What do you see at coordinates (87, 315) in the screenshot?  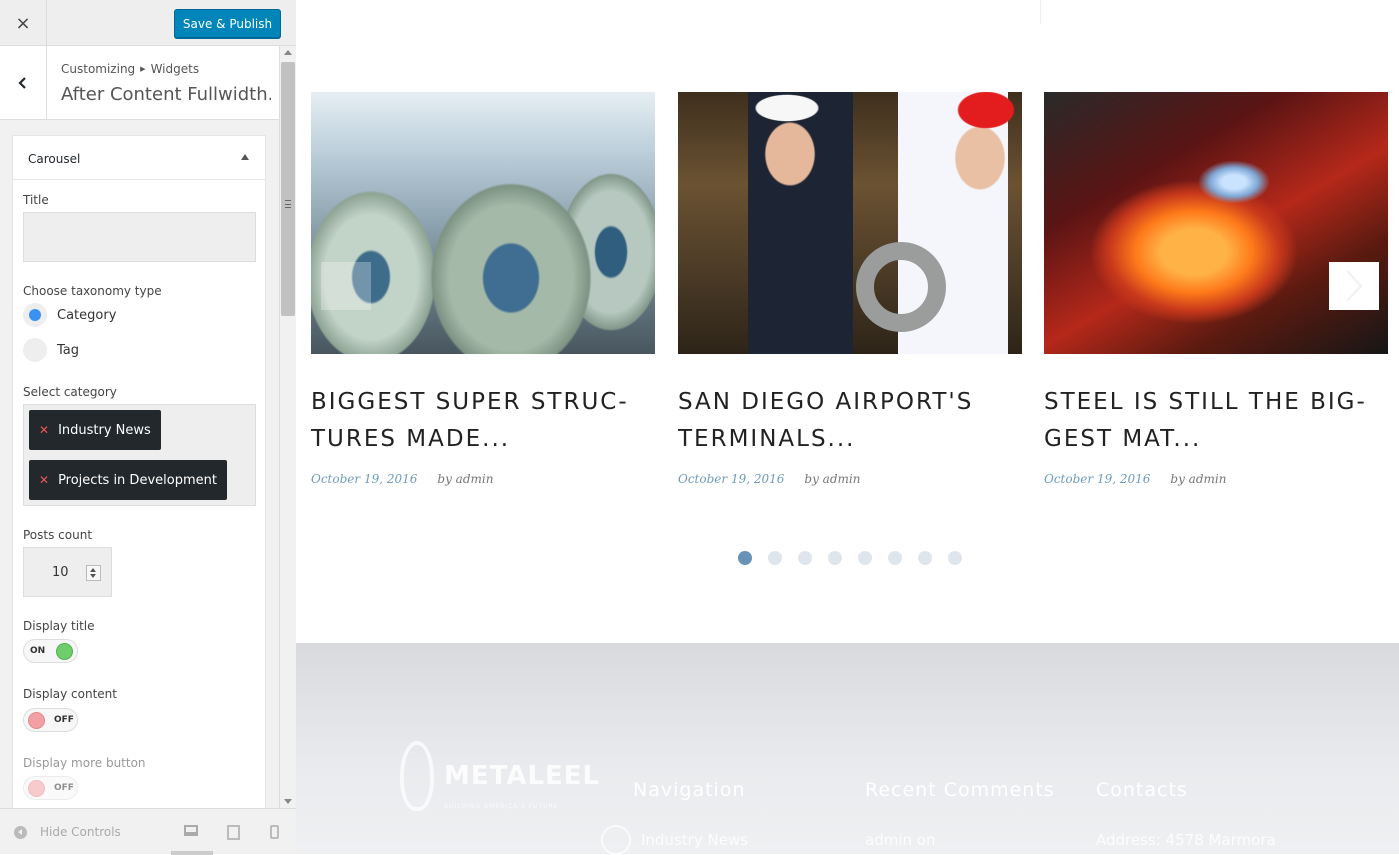 I see `taxonomy-option-category: Category` at bounding box center [87, 315].